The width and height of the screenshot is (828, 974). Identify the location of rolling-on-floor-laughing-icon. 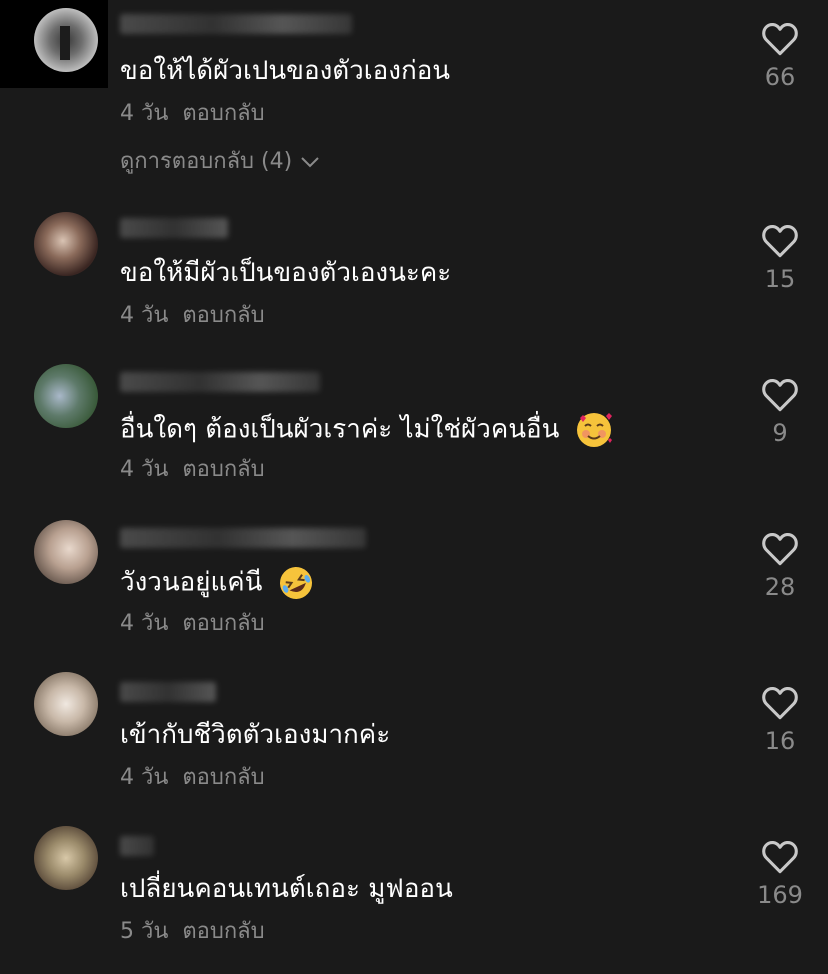
(295, 583).